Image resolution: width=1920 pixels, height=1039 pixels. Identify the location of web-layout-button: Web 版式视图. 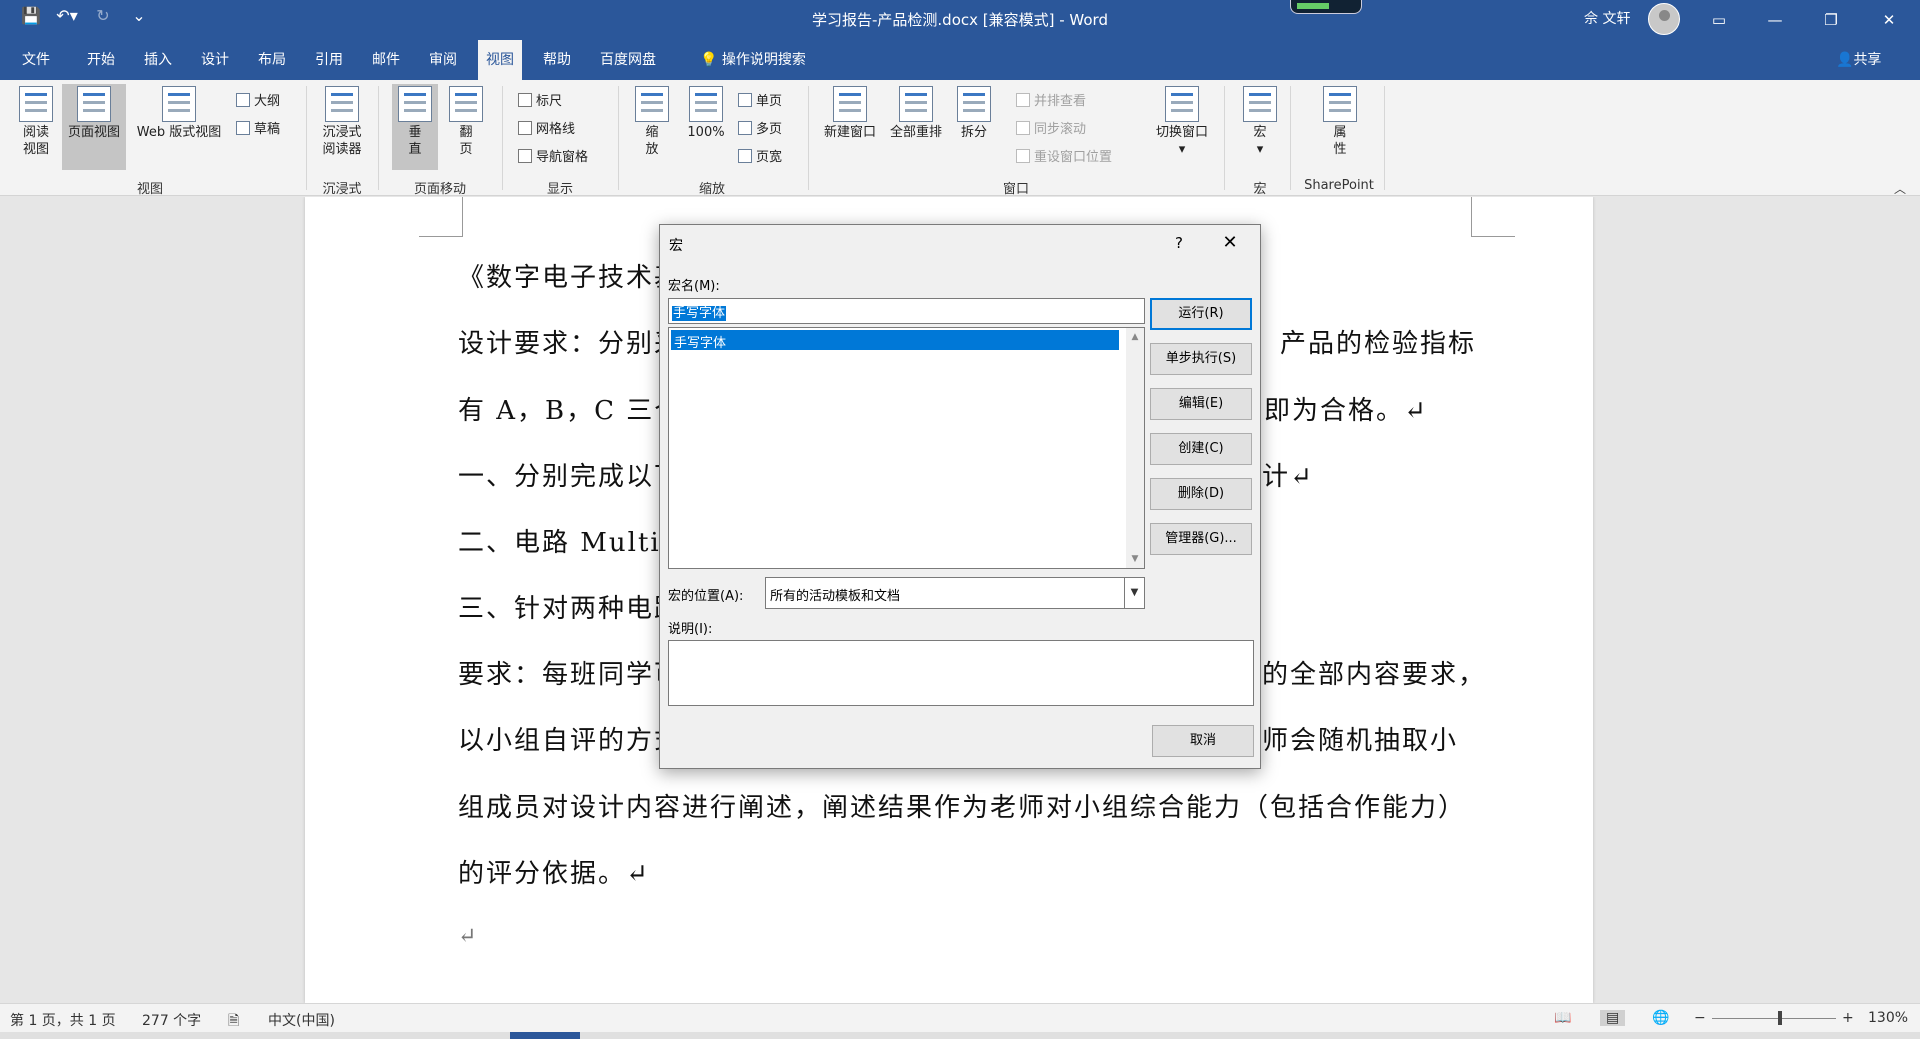
(179, 113).